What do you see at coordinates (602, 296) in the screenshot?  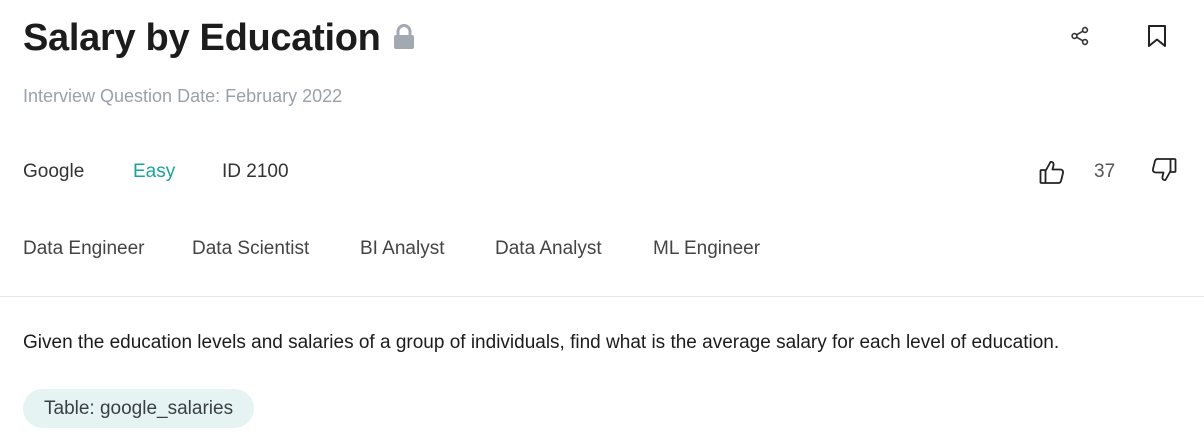 I see `section-divider` at bounding box center [602, 296].